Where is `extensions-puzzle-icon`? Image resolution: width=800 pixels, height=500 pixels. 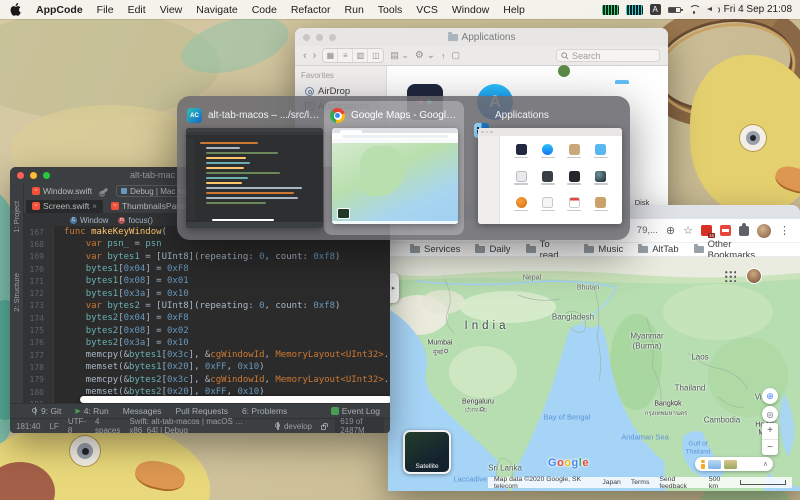
extensions-puzzle-icon is located at coordinates (744, 229).